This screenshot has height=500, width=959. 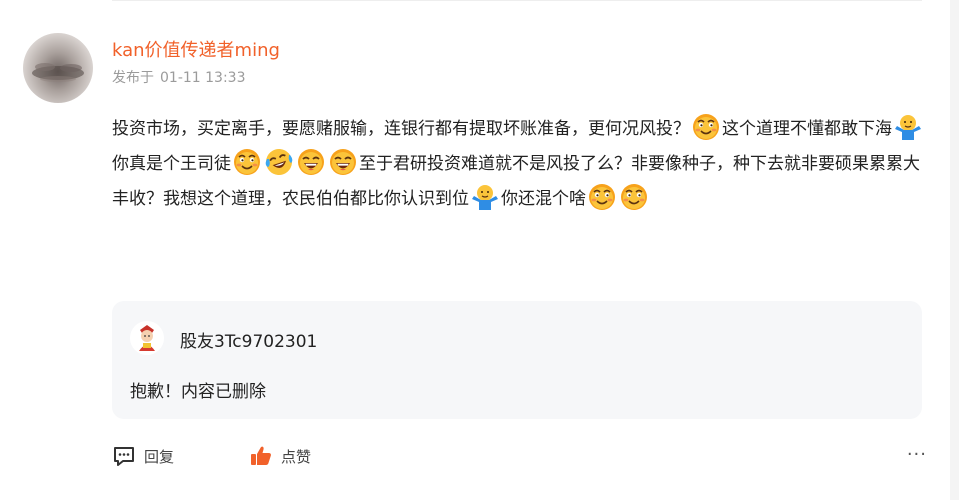 I want to click on post-time-label: 发布于, so click(x=133, y=78).